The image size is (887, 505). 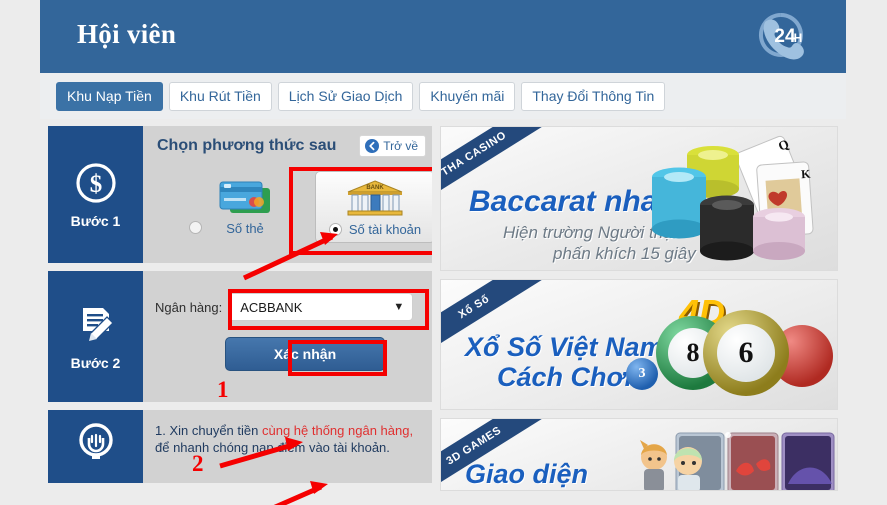 I want to click on bank-select-row: Ngân hàng: ACBBANK ▼, so click(x=287, y=296).